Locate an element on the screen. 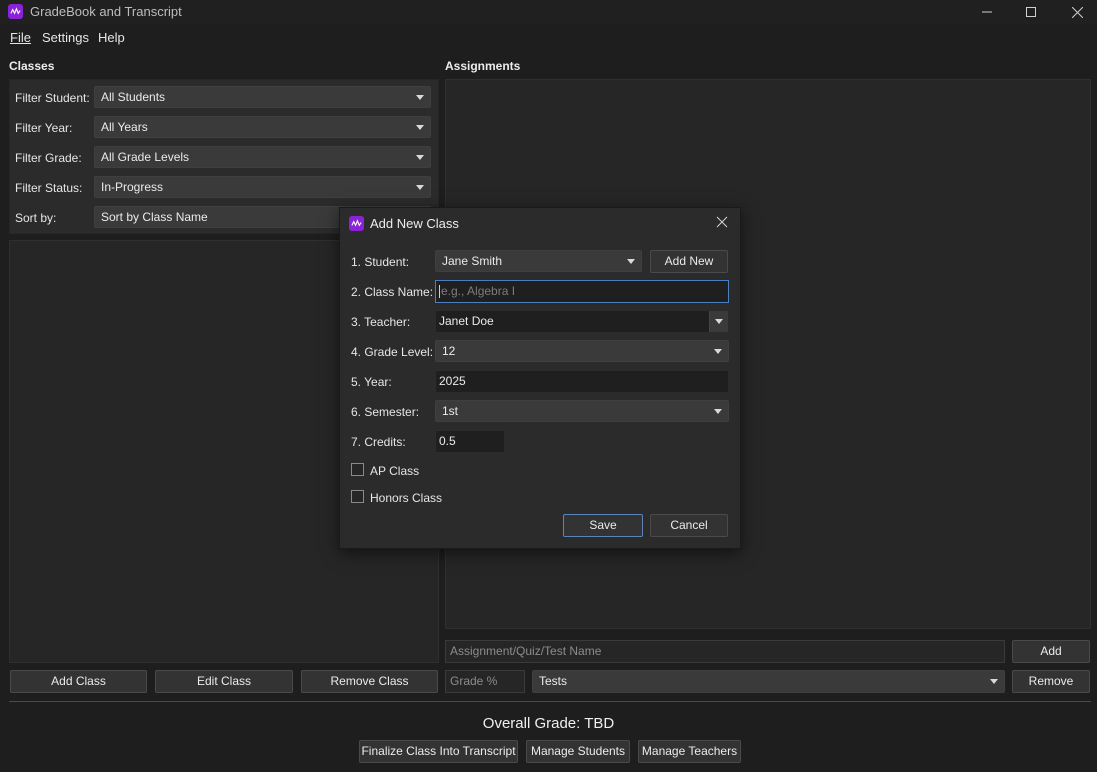 The image size is (1097, 772). grade-percent-input: Grade % is located at coordinates (485, 681).